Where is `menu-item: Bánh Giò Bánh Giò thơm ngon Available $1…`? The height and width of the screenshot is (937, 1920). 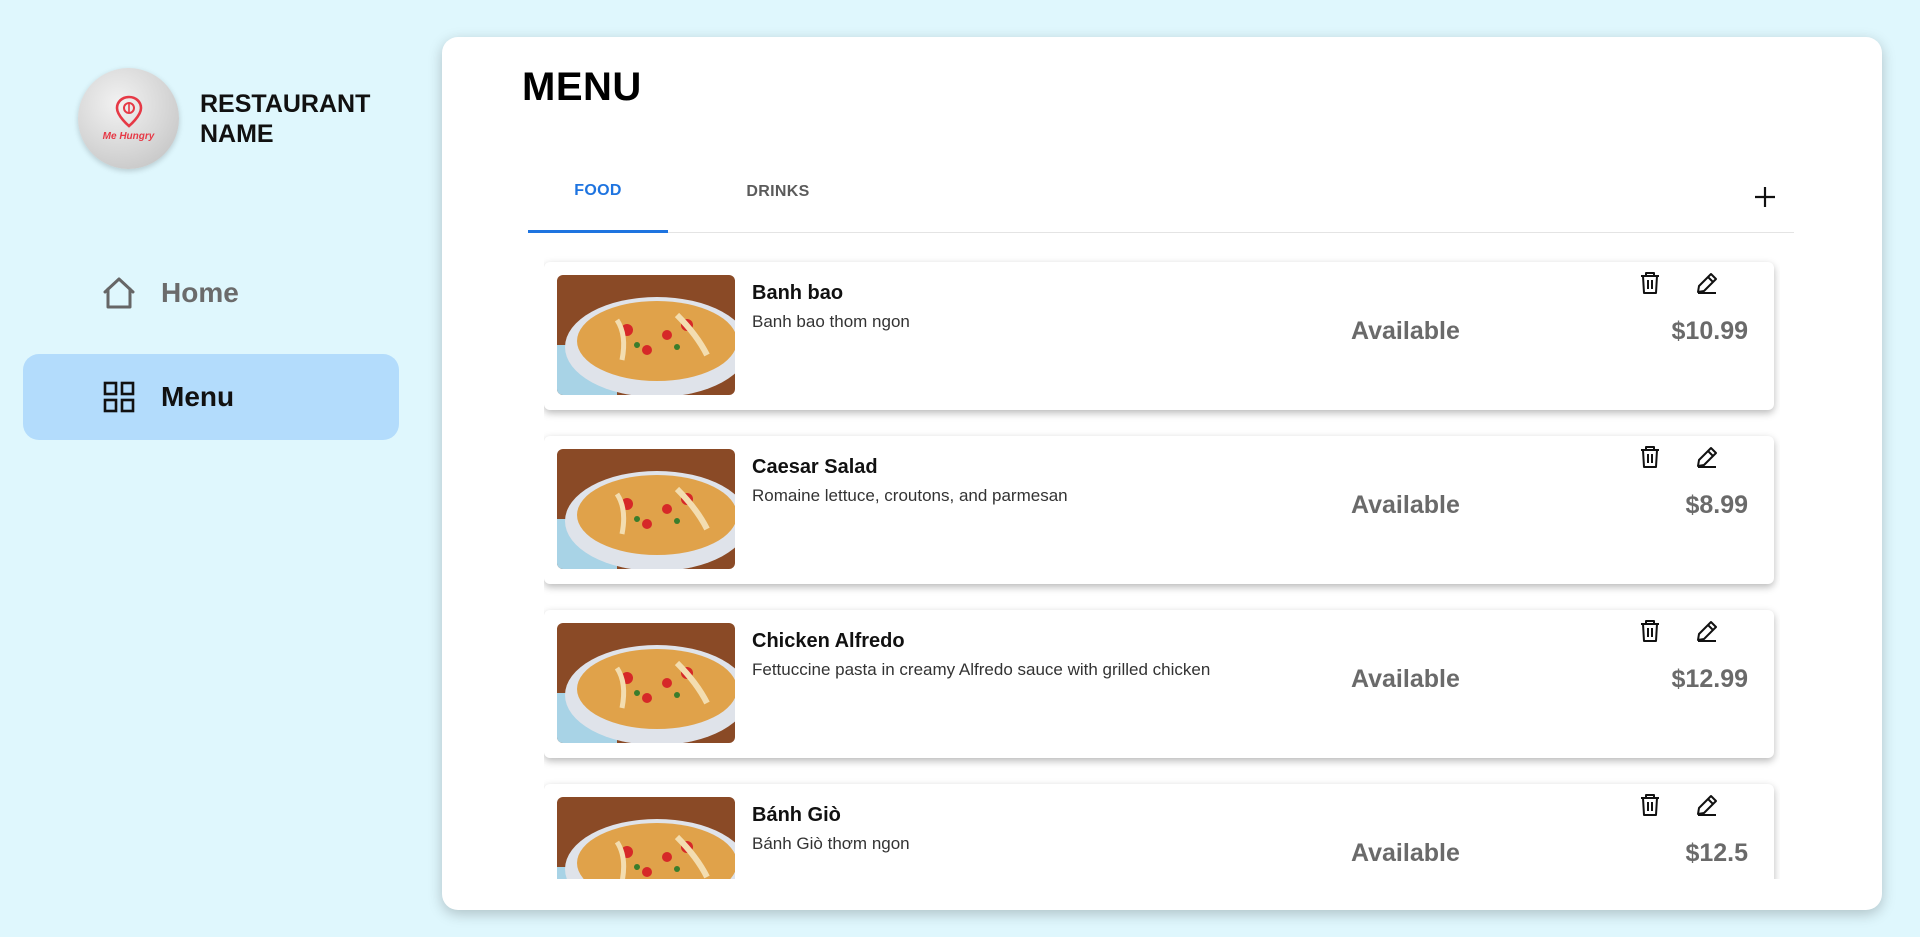
menu-item: Bánh Giò Bánh Giò thơm ngon Available $1… is located at coordinates (1159, 831).